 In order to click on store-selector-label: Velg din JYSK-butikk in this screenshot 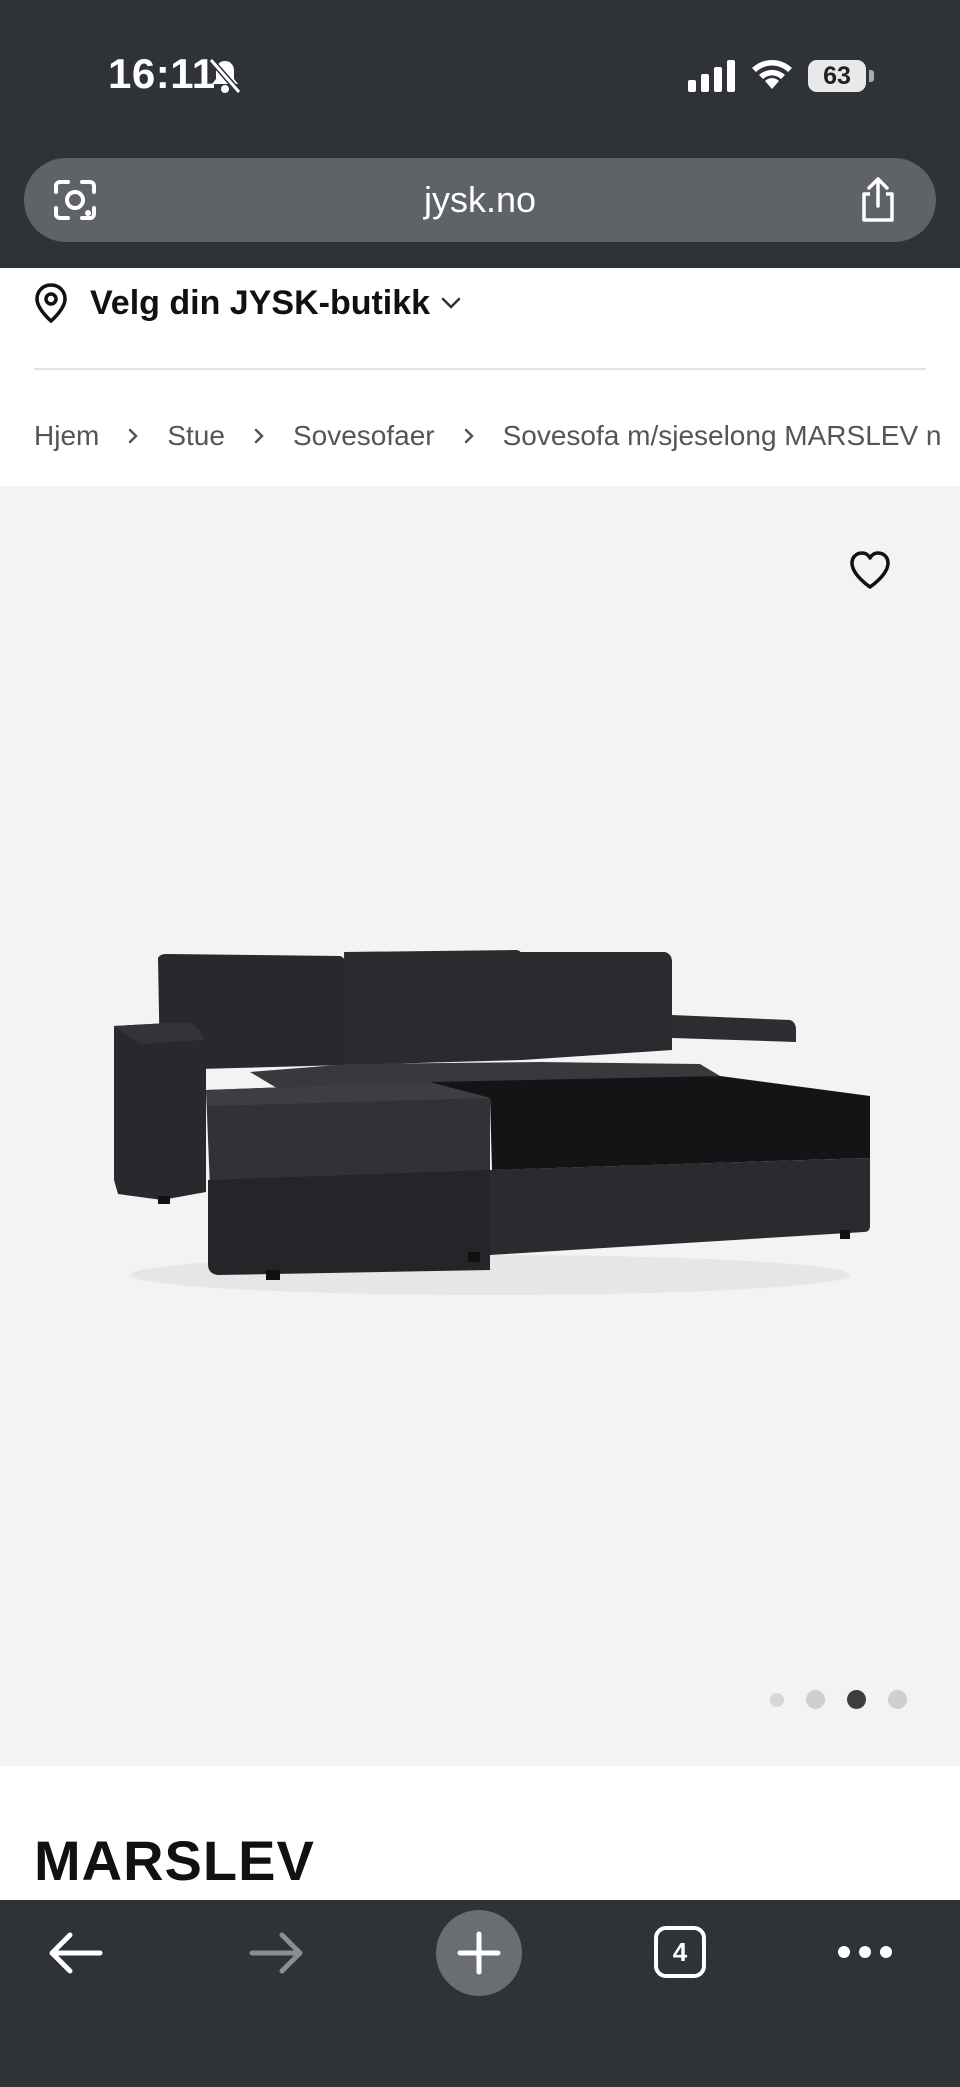, I will do `click(260, 303)`.